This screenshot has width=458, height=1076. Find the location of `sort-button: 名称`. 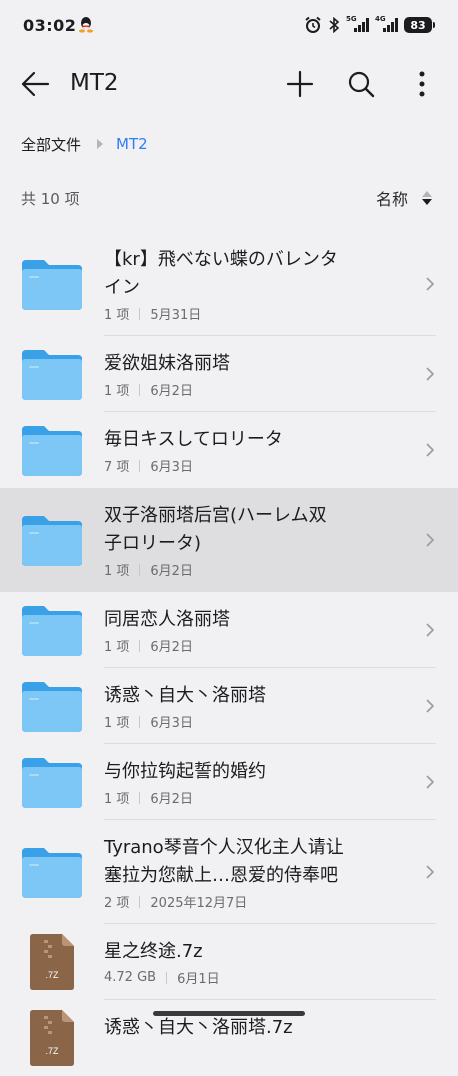

sort-button: 名称 is located at coordinates (404, 198).